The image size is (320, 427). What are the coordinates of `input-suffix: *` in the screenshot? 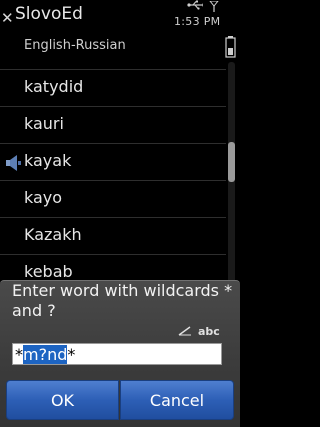 It's located at (71, 354).